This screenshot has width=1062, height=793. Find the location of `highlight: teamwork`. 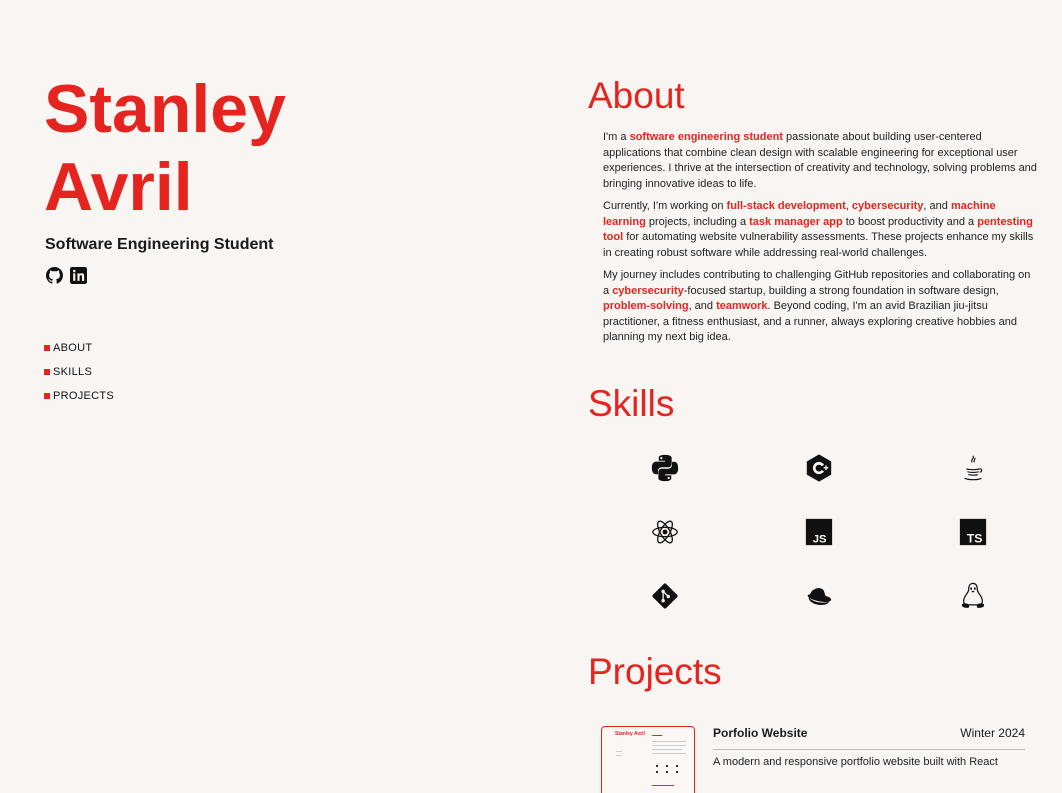

highlight: teamwork is located at coordinates (742, 306).